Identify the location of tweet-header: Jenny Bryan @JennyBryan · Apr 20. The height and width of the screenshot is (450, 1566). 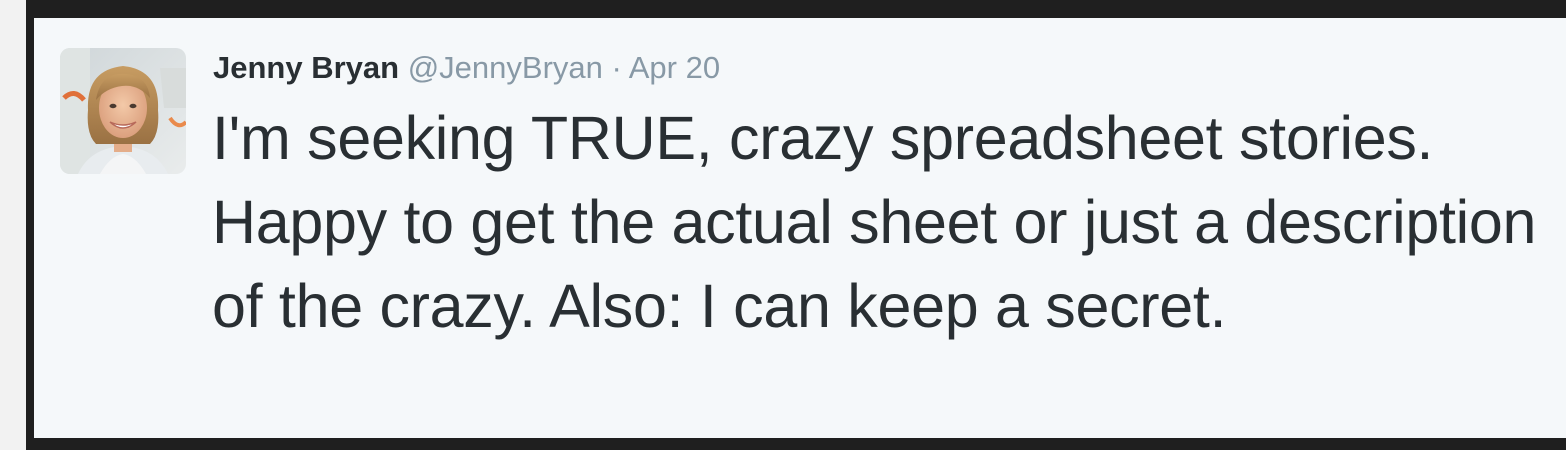
(466, 68).